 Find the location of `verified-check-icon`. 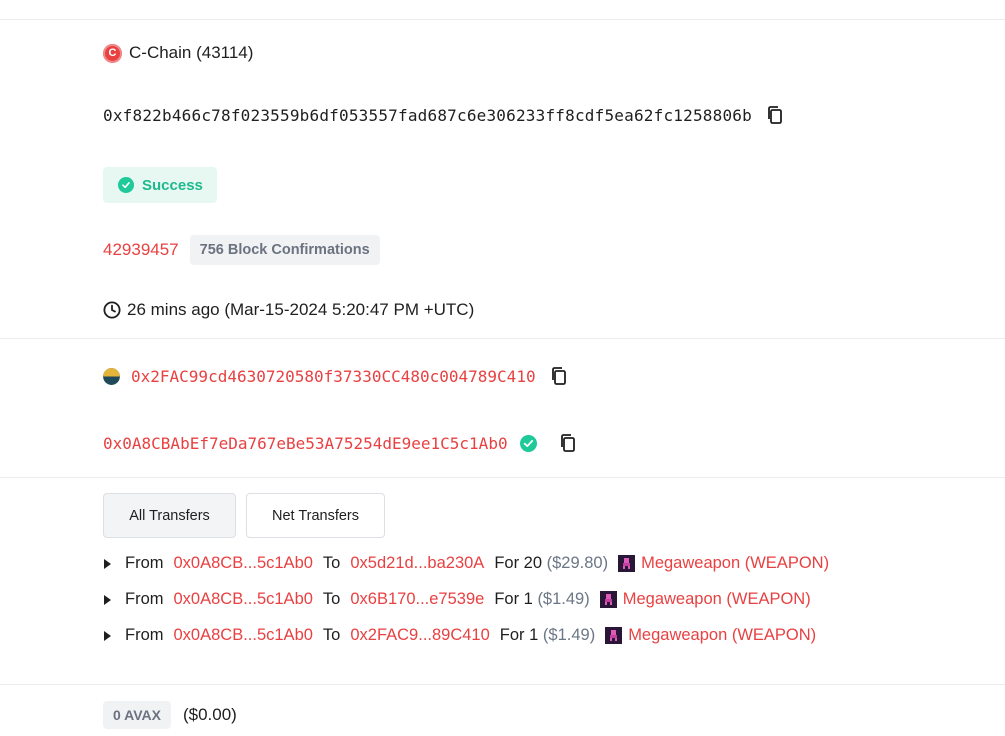

verified-check-icon is located at coordinates (528, 443).